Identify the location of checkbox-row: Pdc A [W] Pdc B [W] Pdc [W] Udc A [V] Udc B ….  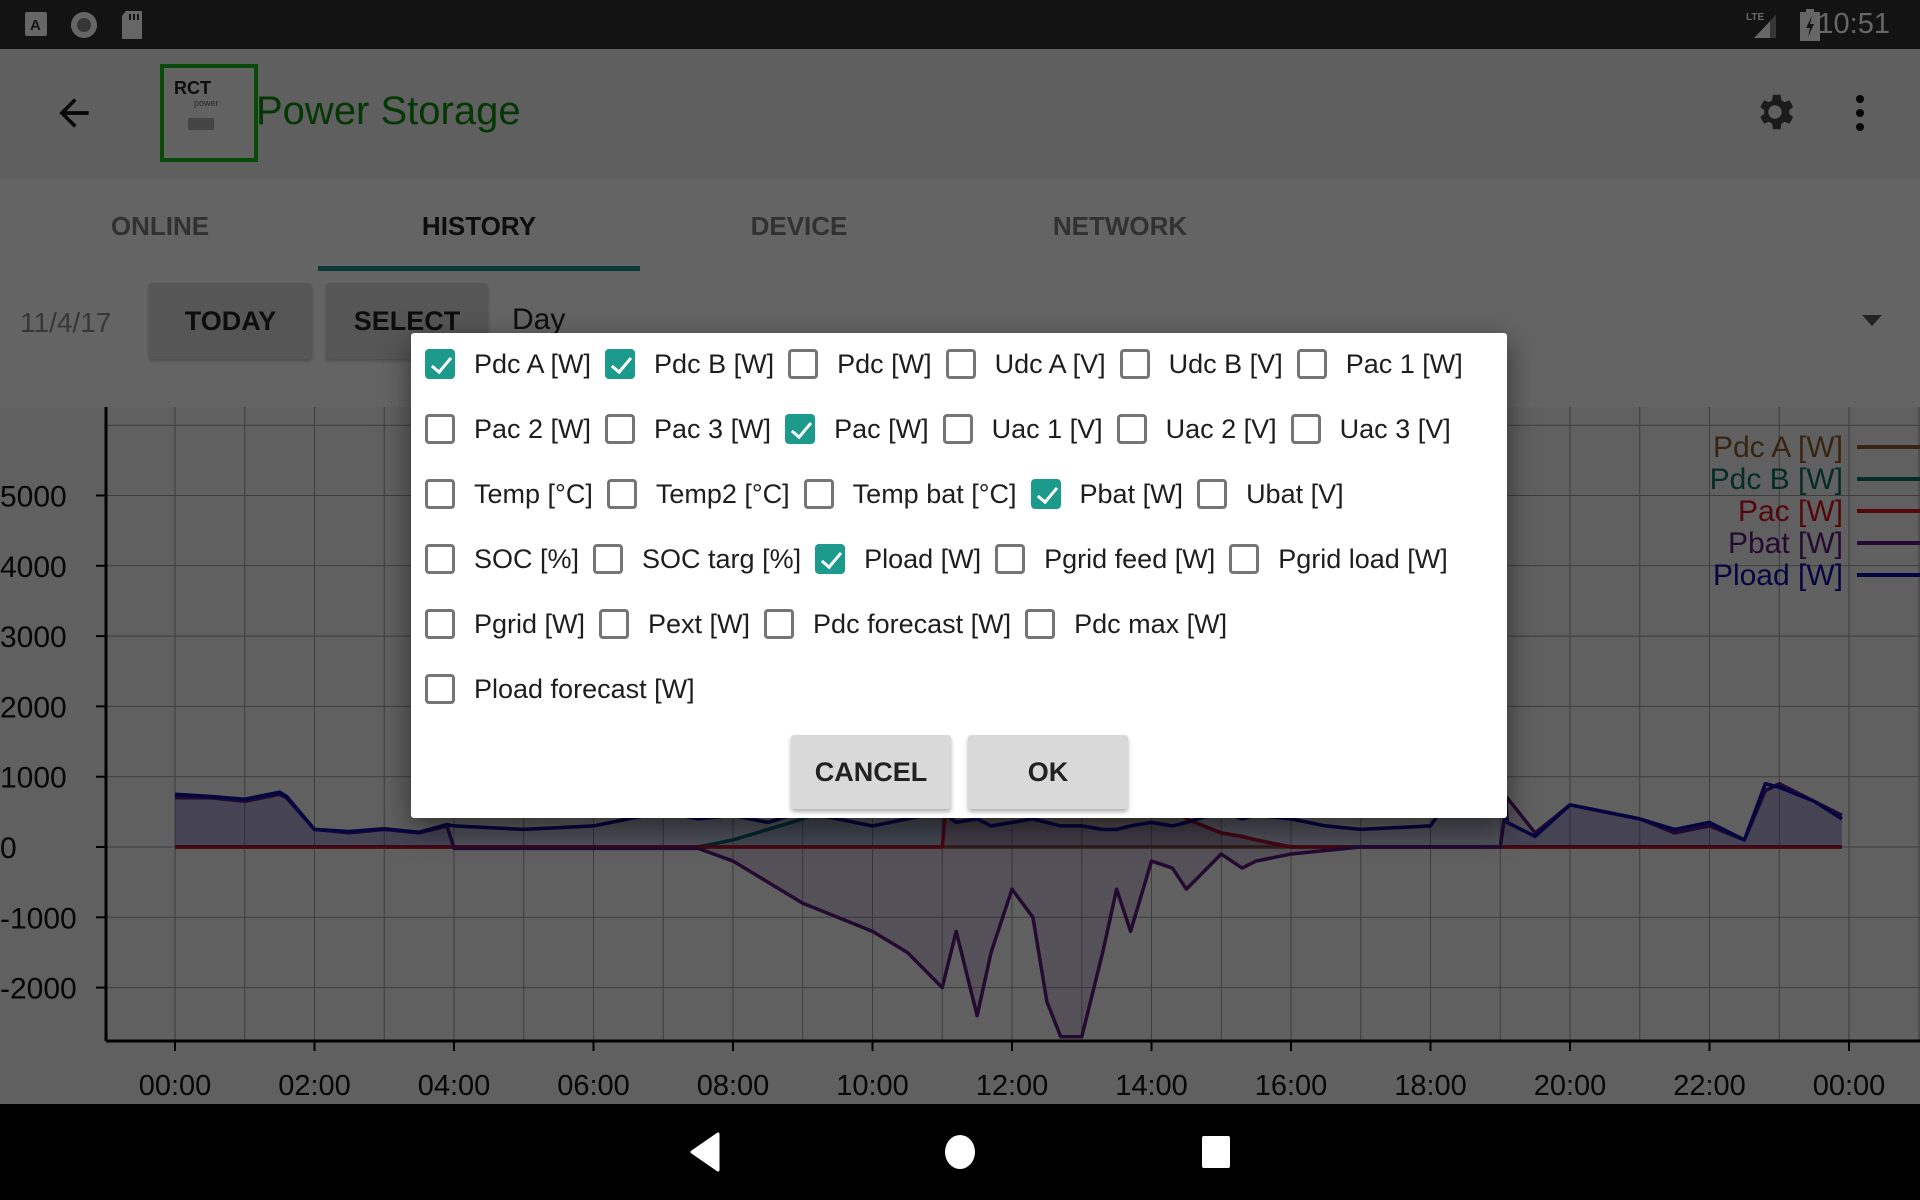
(951, 364).